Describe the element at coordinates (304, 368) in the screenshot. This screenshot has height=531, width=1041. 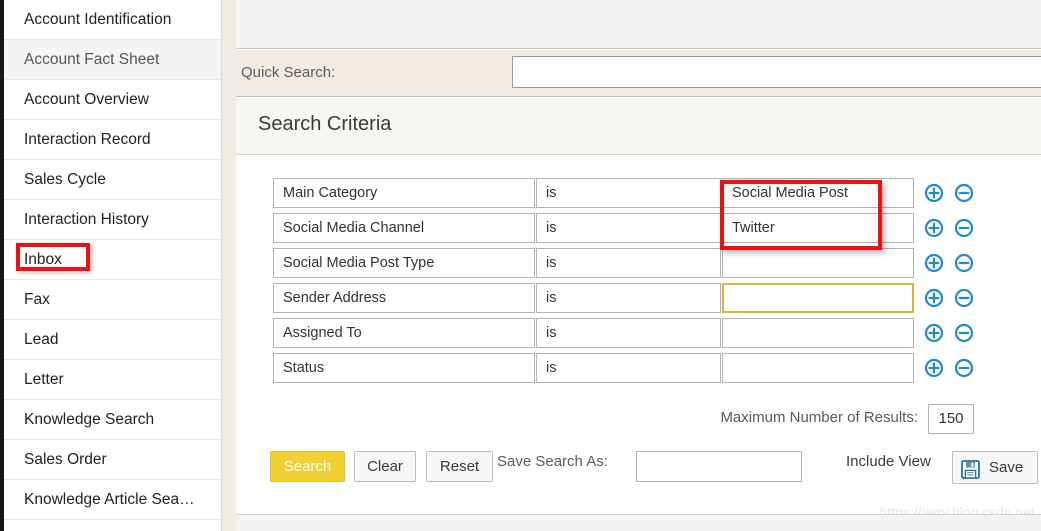
I see `criteria-field-label: Status` at that location.